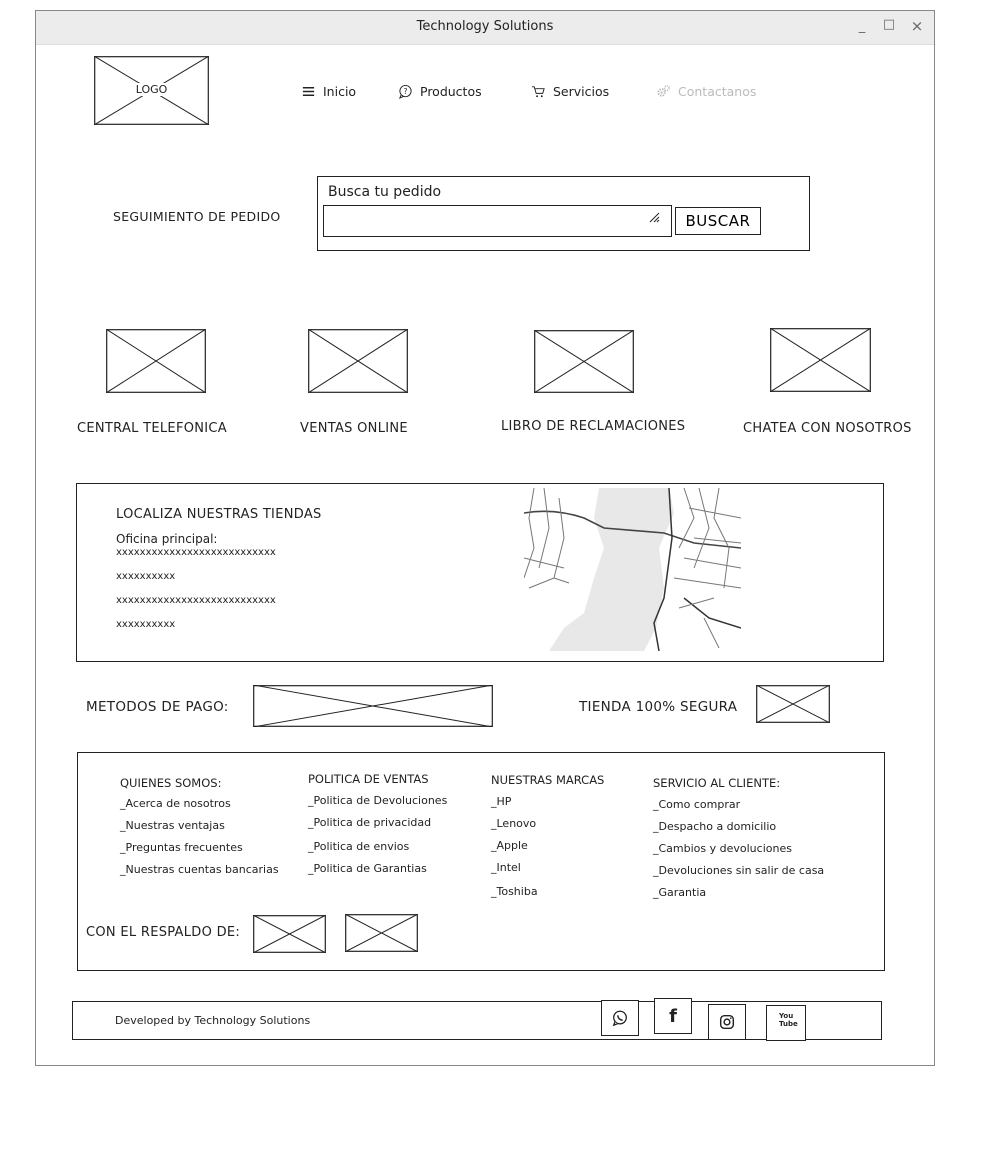  What do you see at coordinates (175, 803) in the screenshot?
I see `footer-link: _Acerca de nosotros` at bounding box center [175, 803].